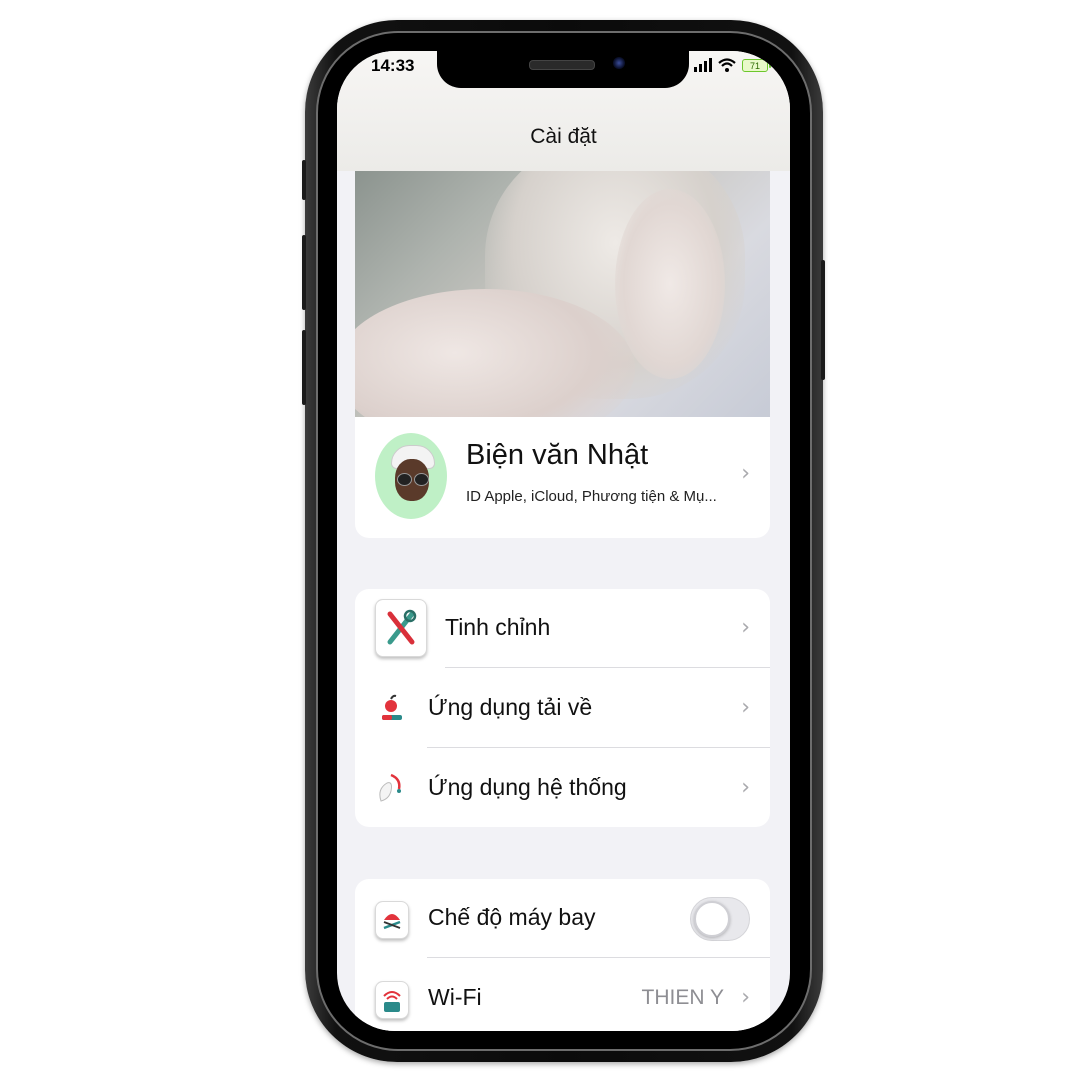  I want to click on system-apps-icon, so click(389, 786).